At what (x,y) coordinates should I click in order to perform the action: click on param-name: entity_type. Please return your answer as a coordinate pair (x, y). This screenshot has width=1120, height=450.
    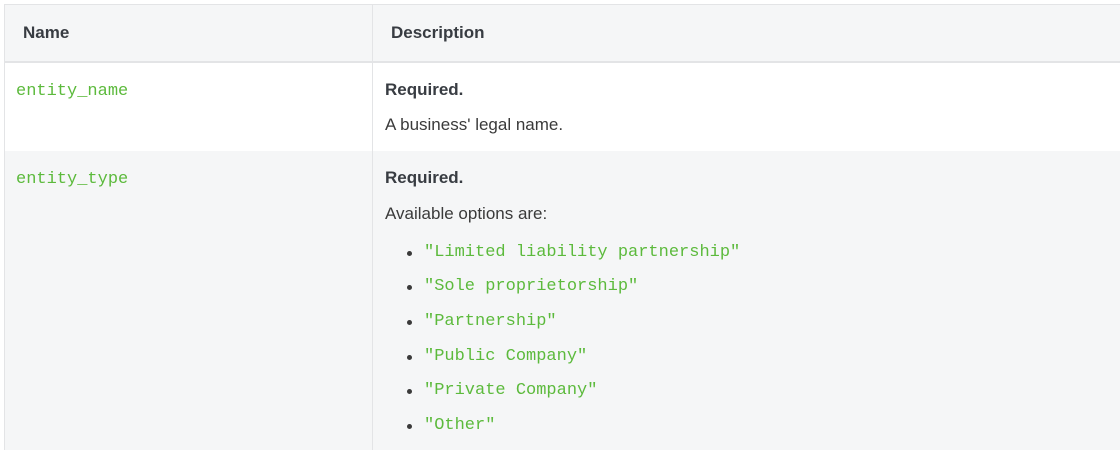
    Looking at the image, I should click on (72, 179).